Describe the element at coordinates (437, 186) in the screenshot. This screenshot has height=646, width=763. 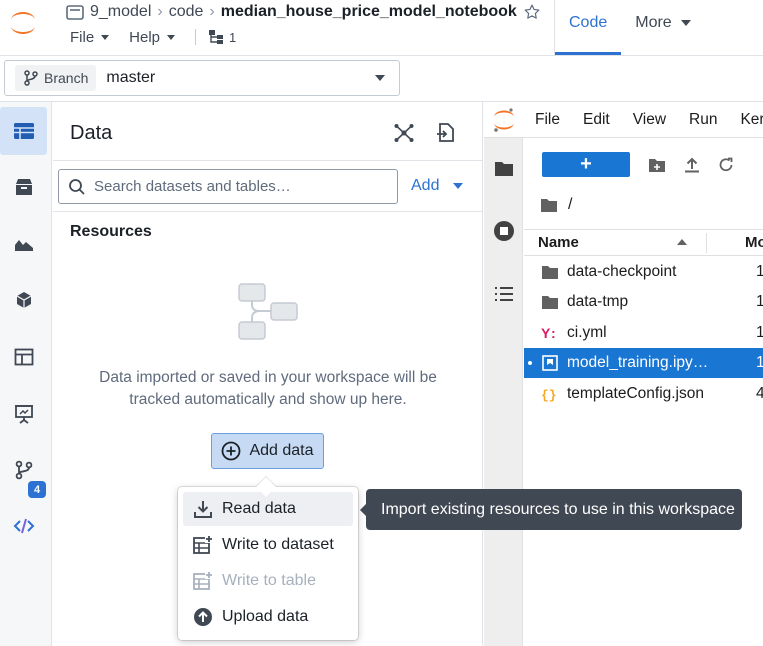
I see `add-dropdown: Add` at that location.